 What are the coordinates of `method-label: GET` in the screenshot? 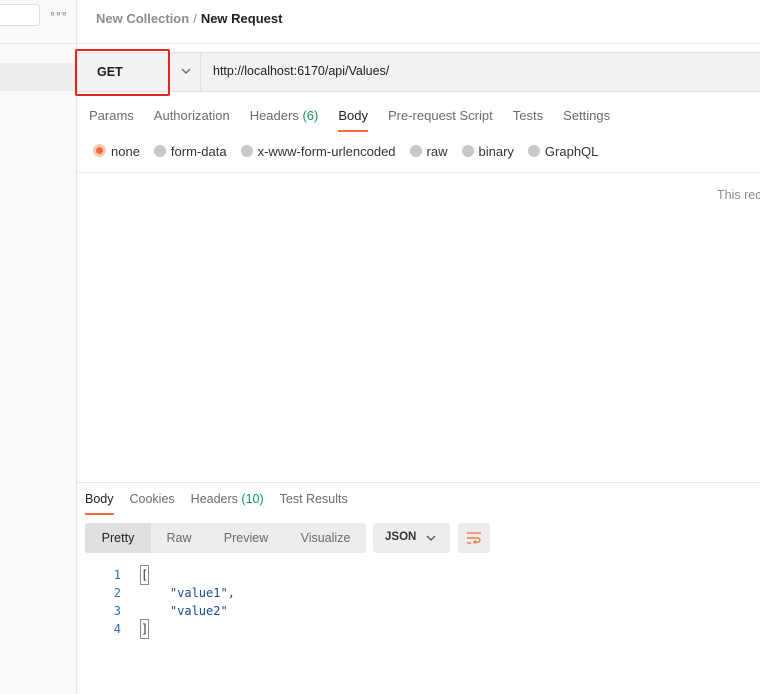 It's located at (110, 72).